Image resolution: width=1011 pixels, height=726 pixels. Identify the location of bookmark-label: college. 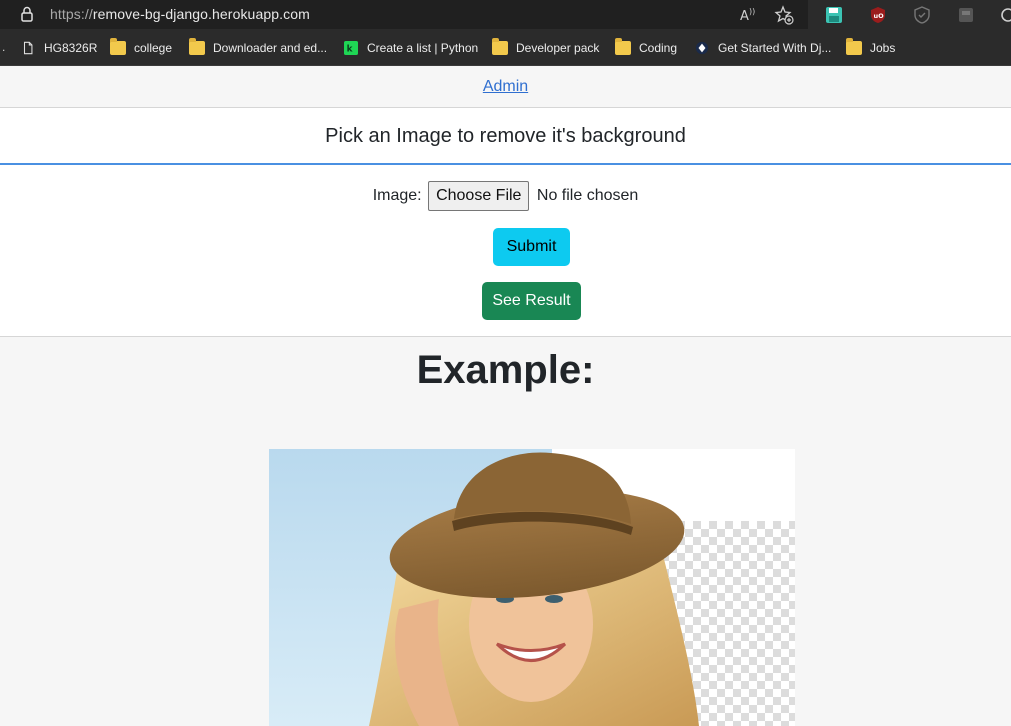
(153, 48).